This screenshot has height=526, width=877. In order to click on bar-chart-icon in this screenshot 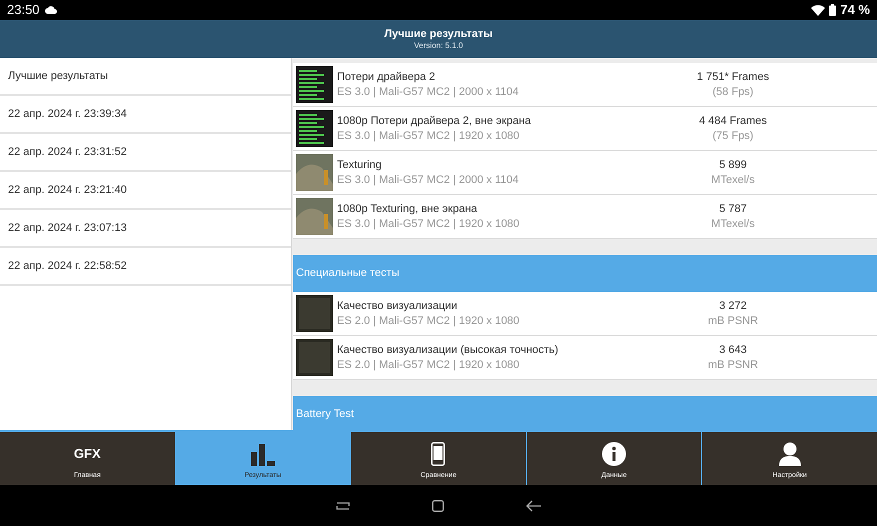, I will do `click(262, 455)`.